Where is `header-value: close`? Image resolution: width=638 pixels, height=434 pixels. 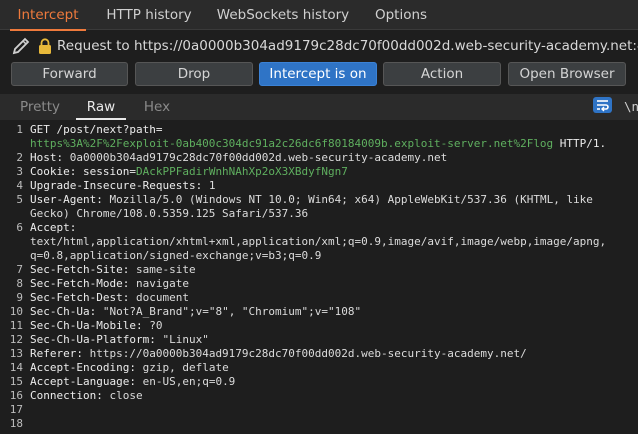 header-value: close is located at coordinates (126, 395).